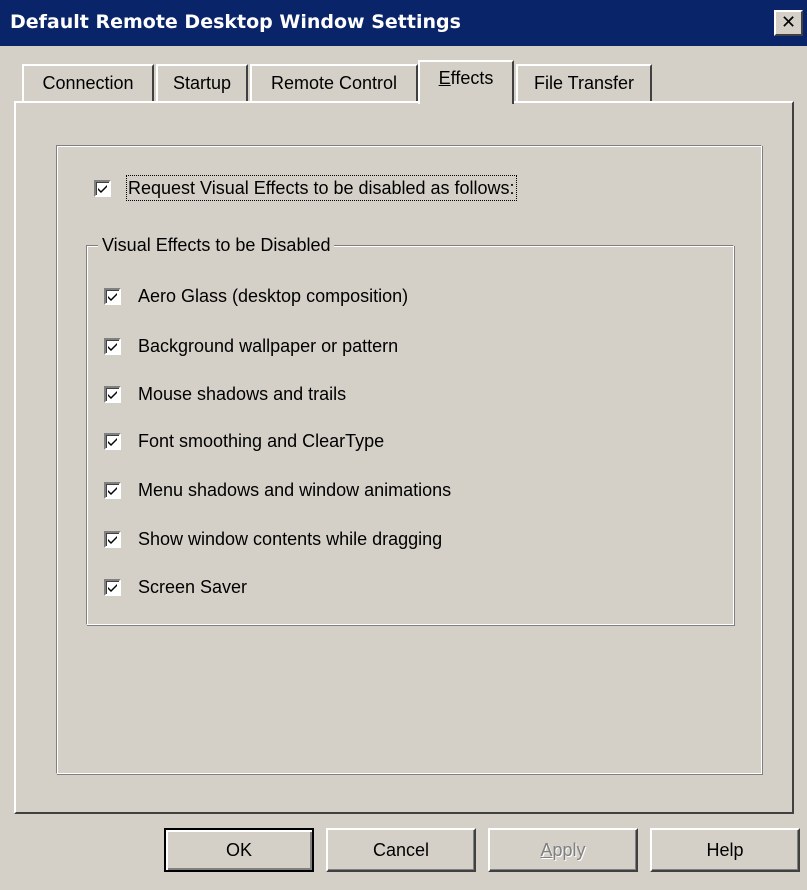  I want to click on background-wallpaper-checkbox, so click(112, 346).